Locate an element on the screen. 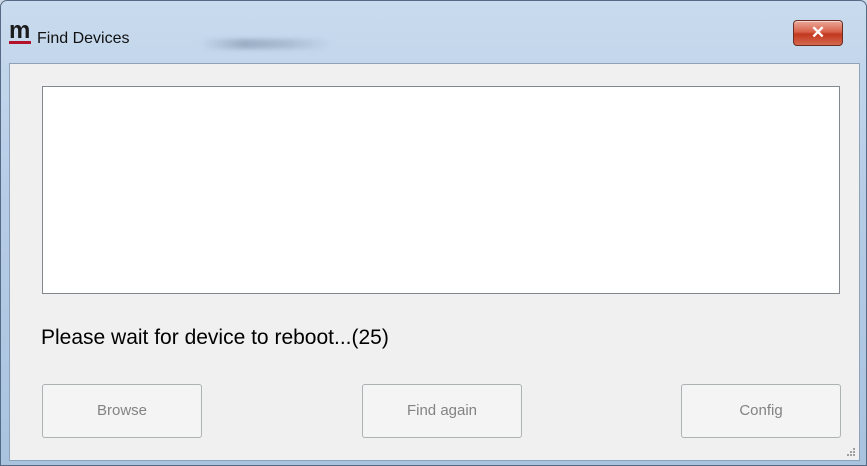 The width and height of the screenshot is (867, 466). resize-grip-icon is located at coordinates (850, 451).